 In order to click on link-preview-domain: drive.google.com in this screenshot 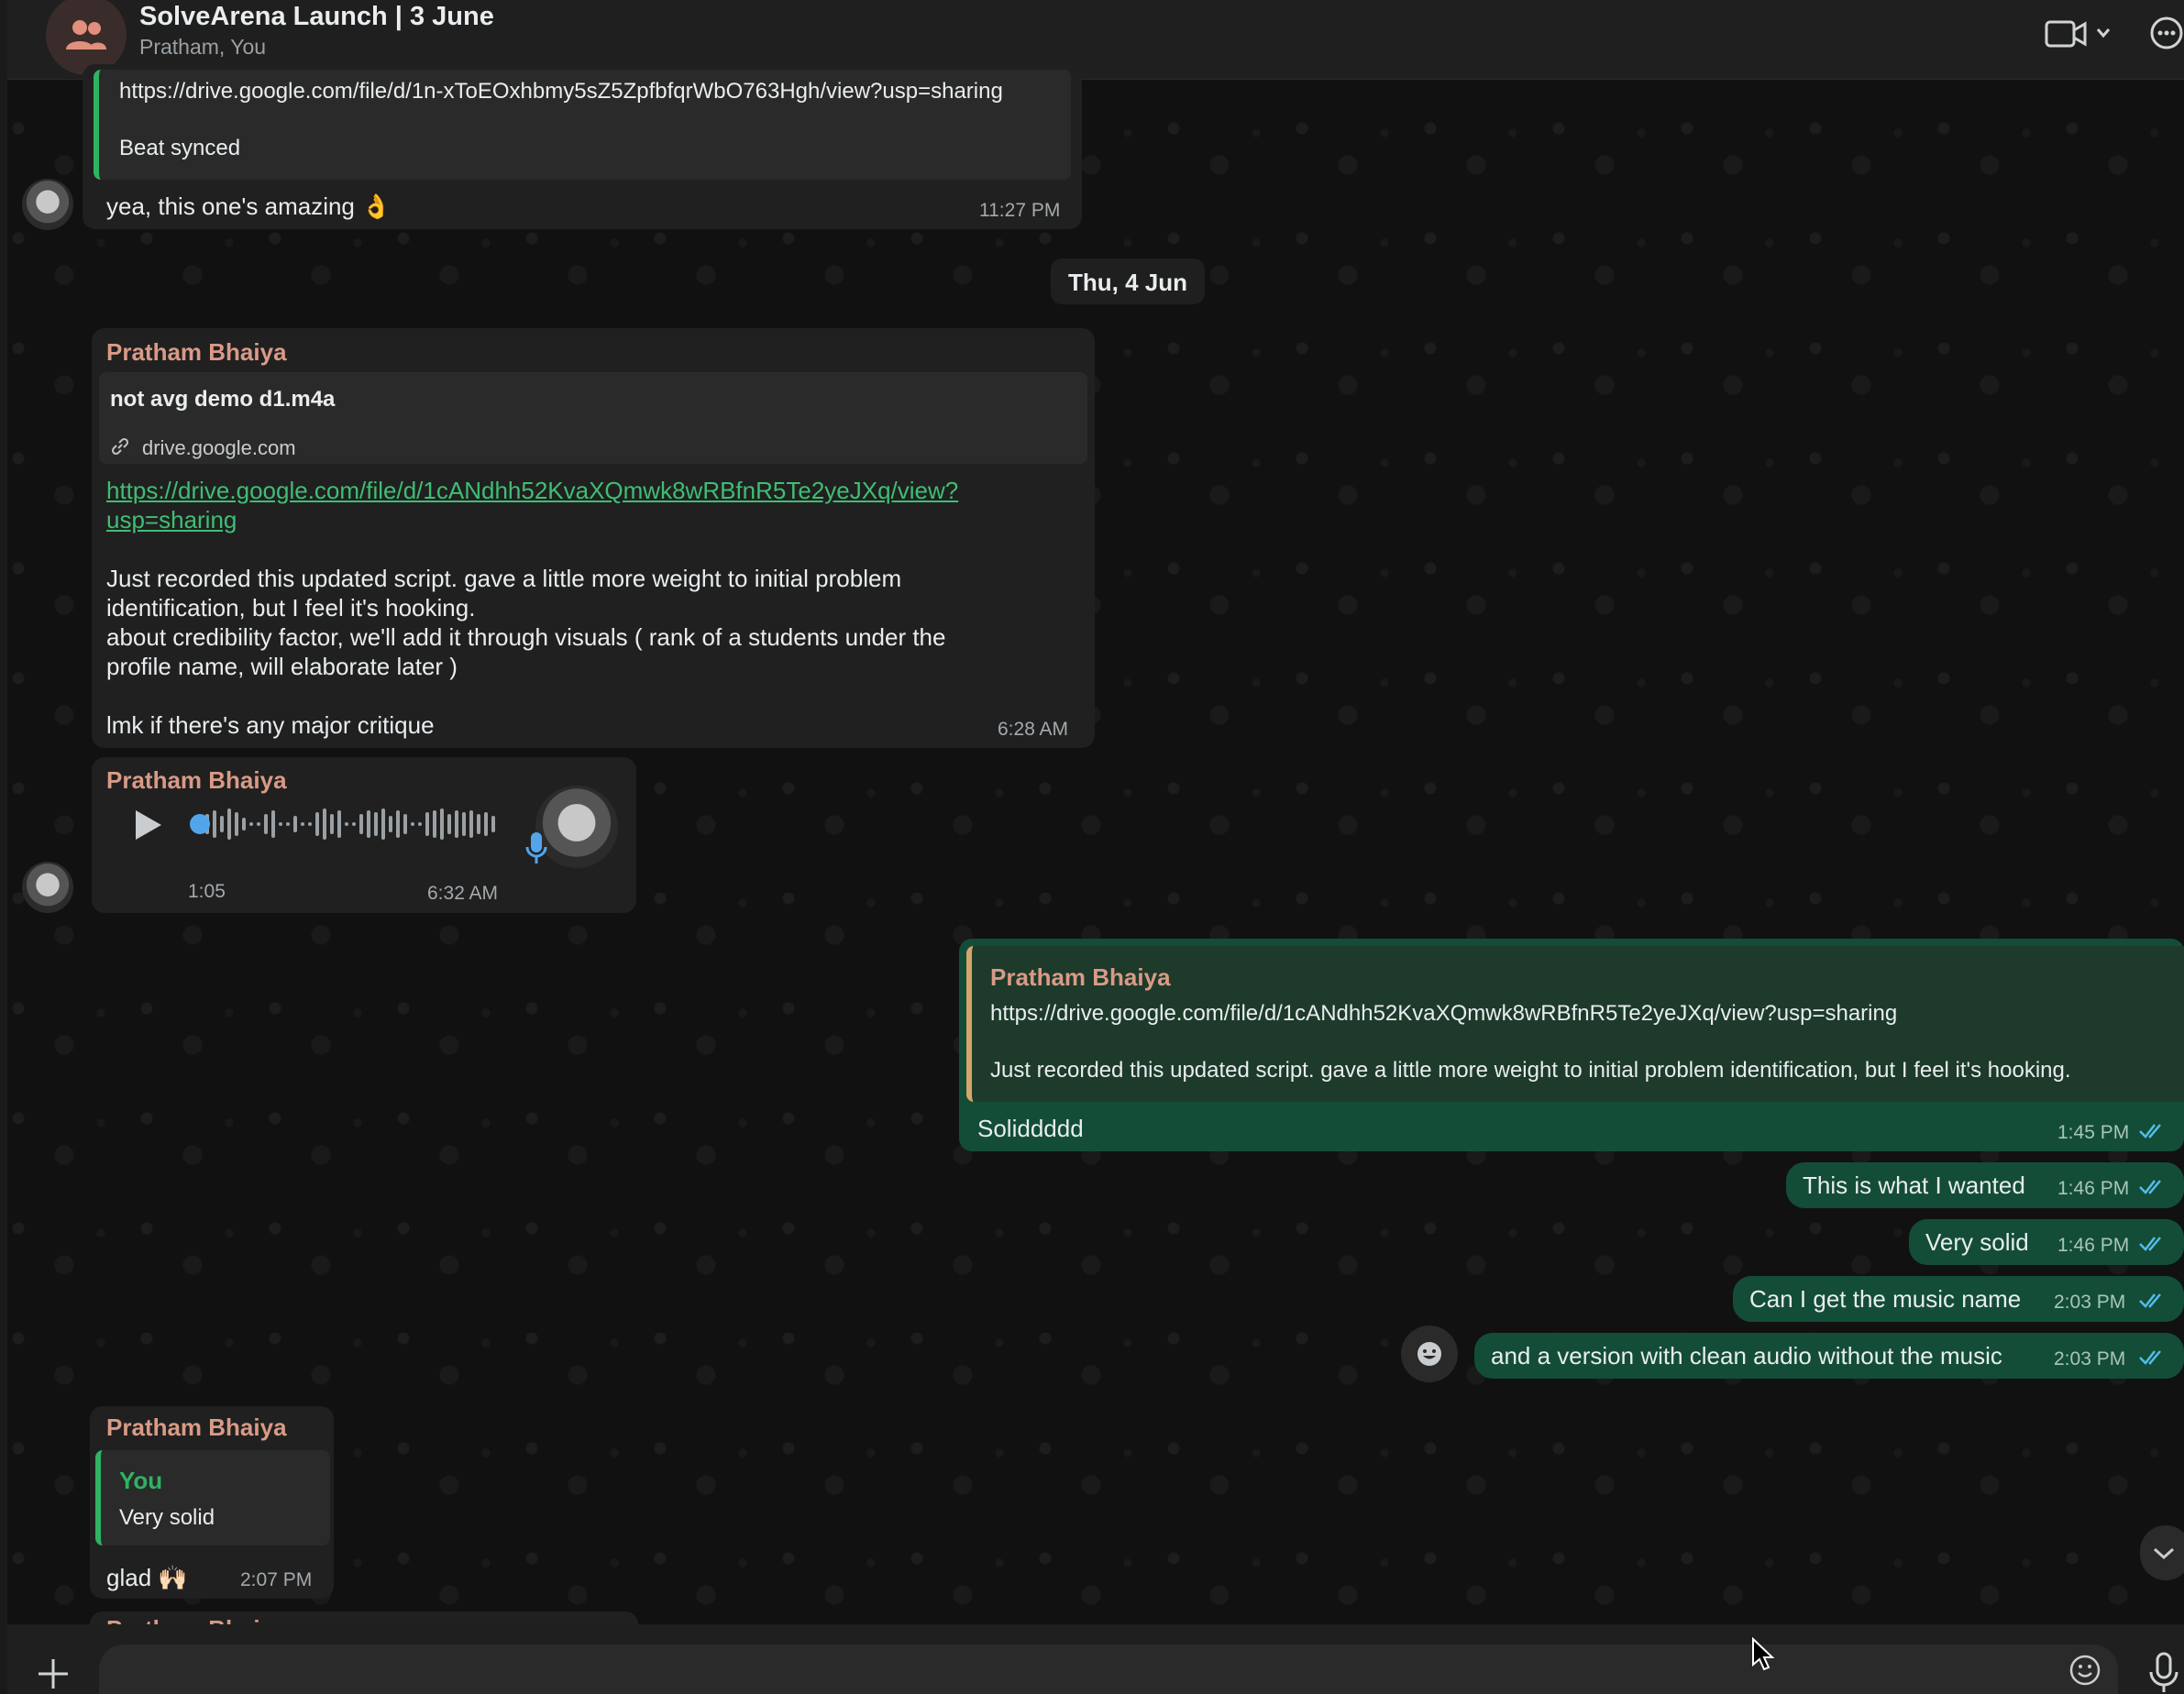, I will do `click(219, 447)`.